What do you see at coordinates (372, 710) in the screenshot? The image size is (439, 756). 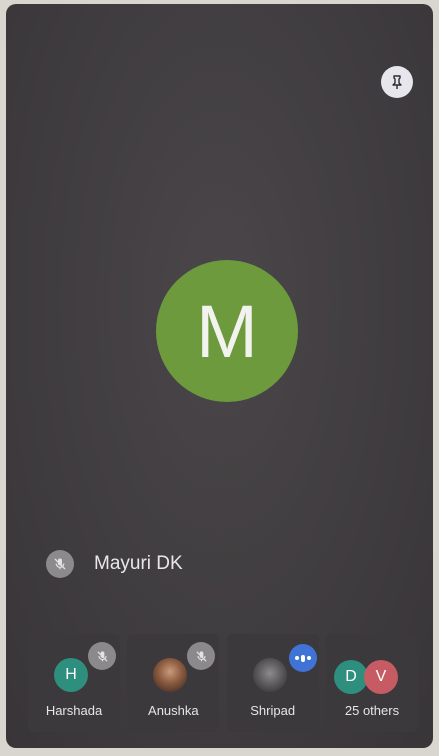 I see `others-count: 25 others` at bounding box center [372, 710].